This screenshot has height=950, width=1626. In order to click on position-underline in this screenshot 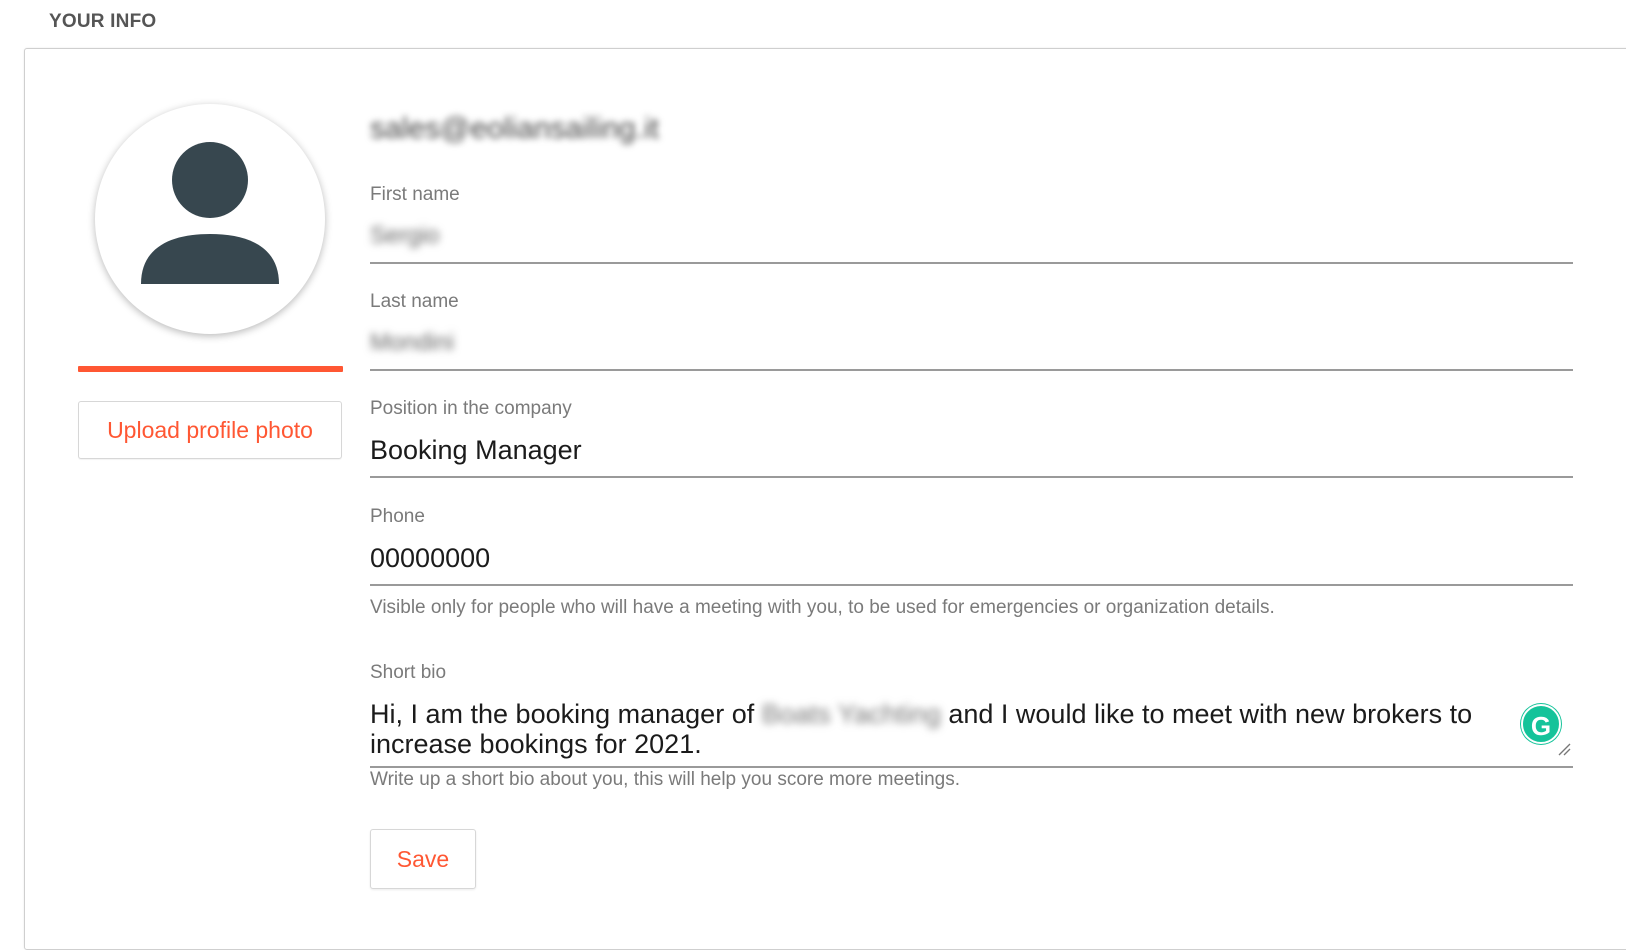, I will do `click(971, 477)`.